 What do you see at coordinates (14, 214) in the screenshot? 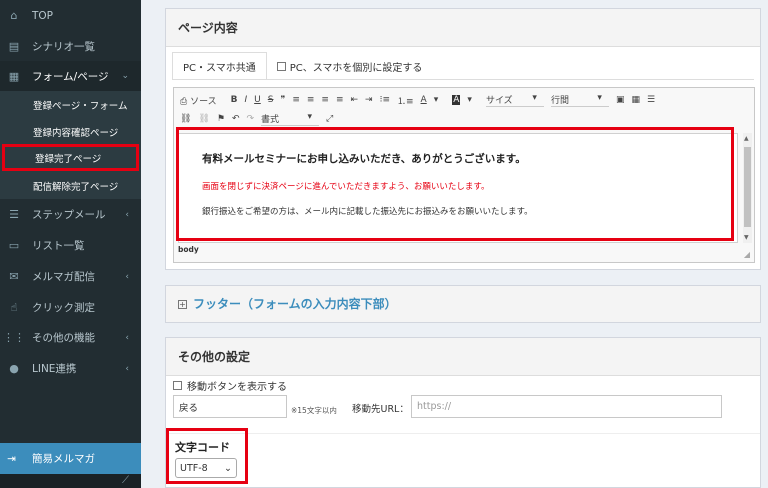
I see `steps-icon: ☰` at bounding box center [14, 214].